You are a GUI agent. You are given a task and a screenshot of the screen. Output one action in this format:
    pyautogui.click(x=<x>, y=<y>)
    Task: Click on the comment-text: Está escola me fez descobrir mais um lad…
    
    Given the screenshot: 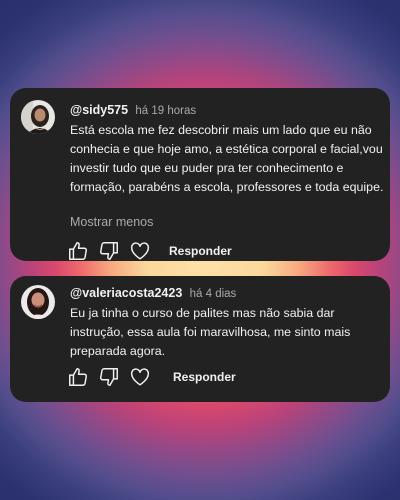 What is the action you would take?
    pyautogui.click(x=227, y=158)
    